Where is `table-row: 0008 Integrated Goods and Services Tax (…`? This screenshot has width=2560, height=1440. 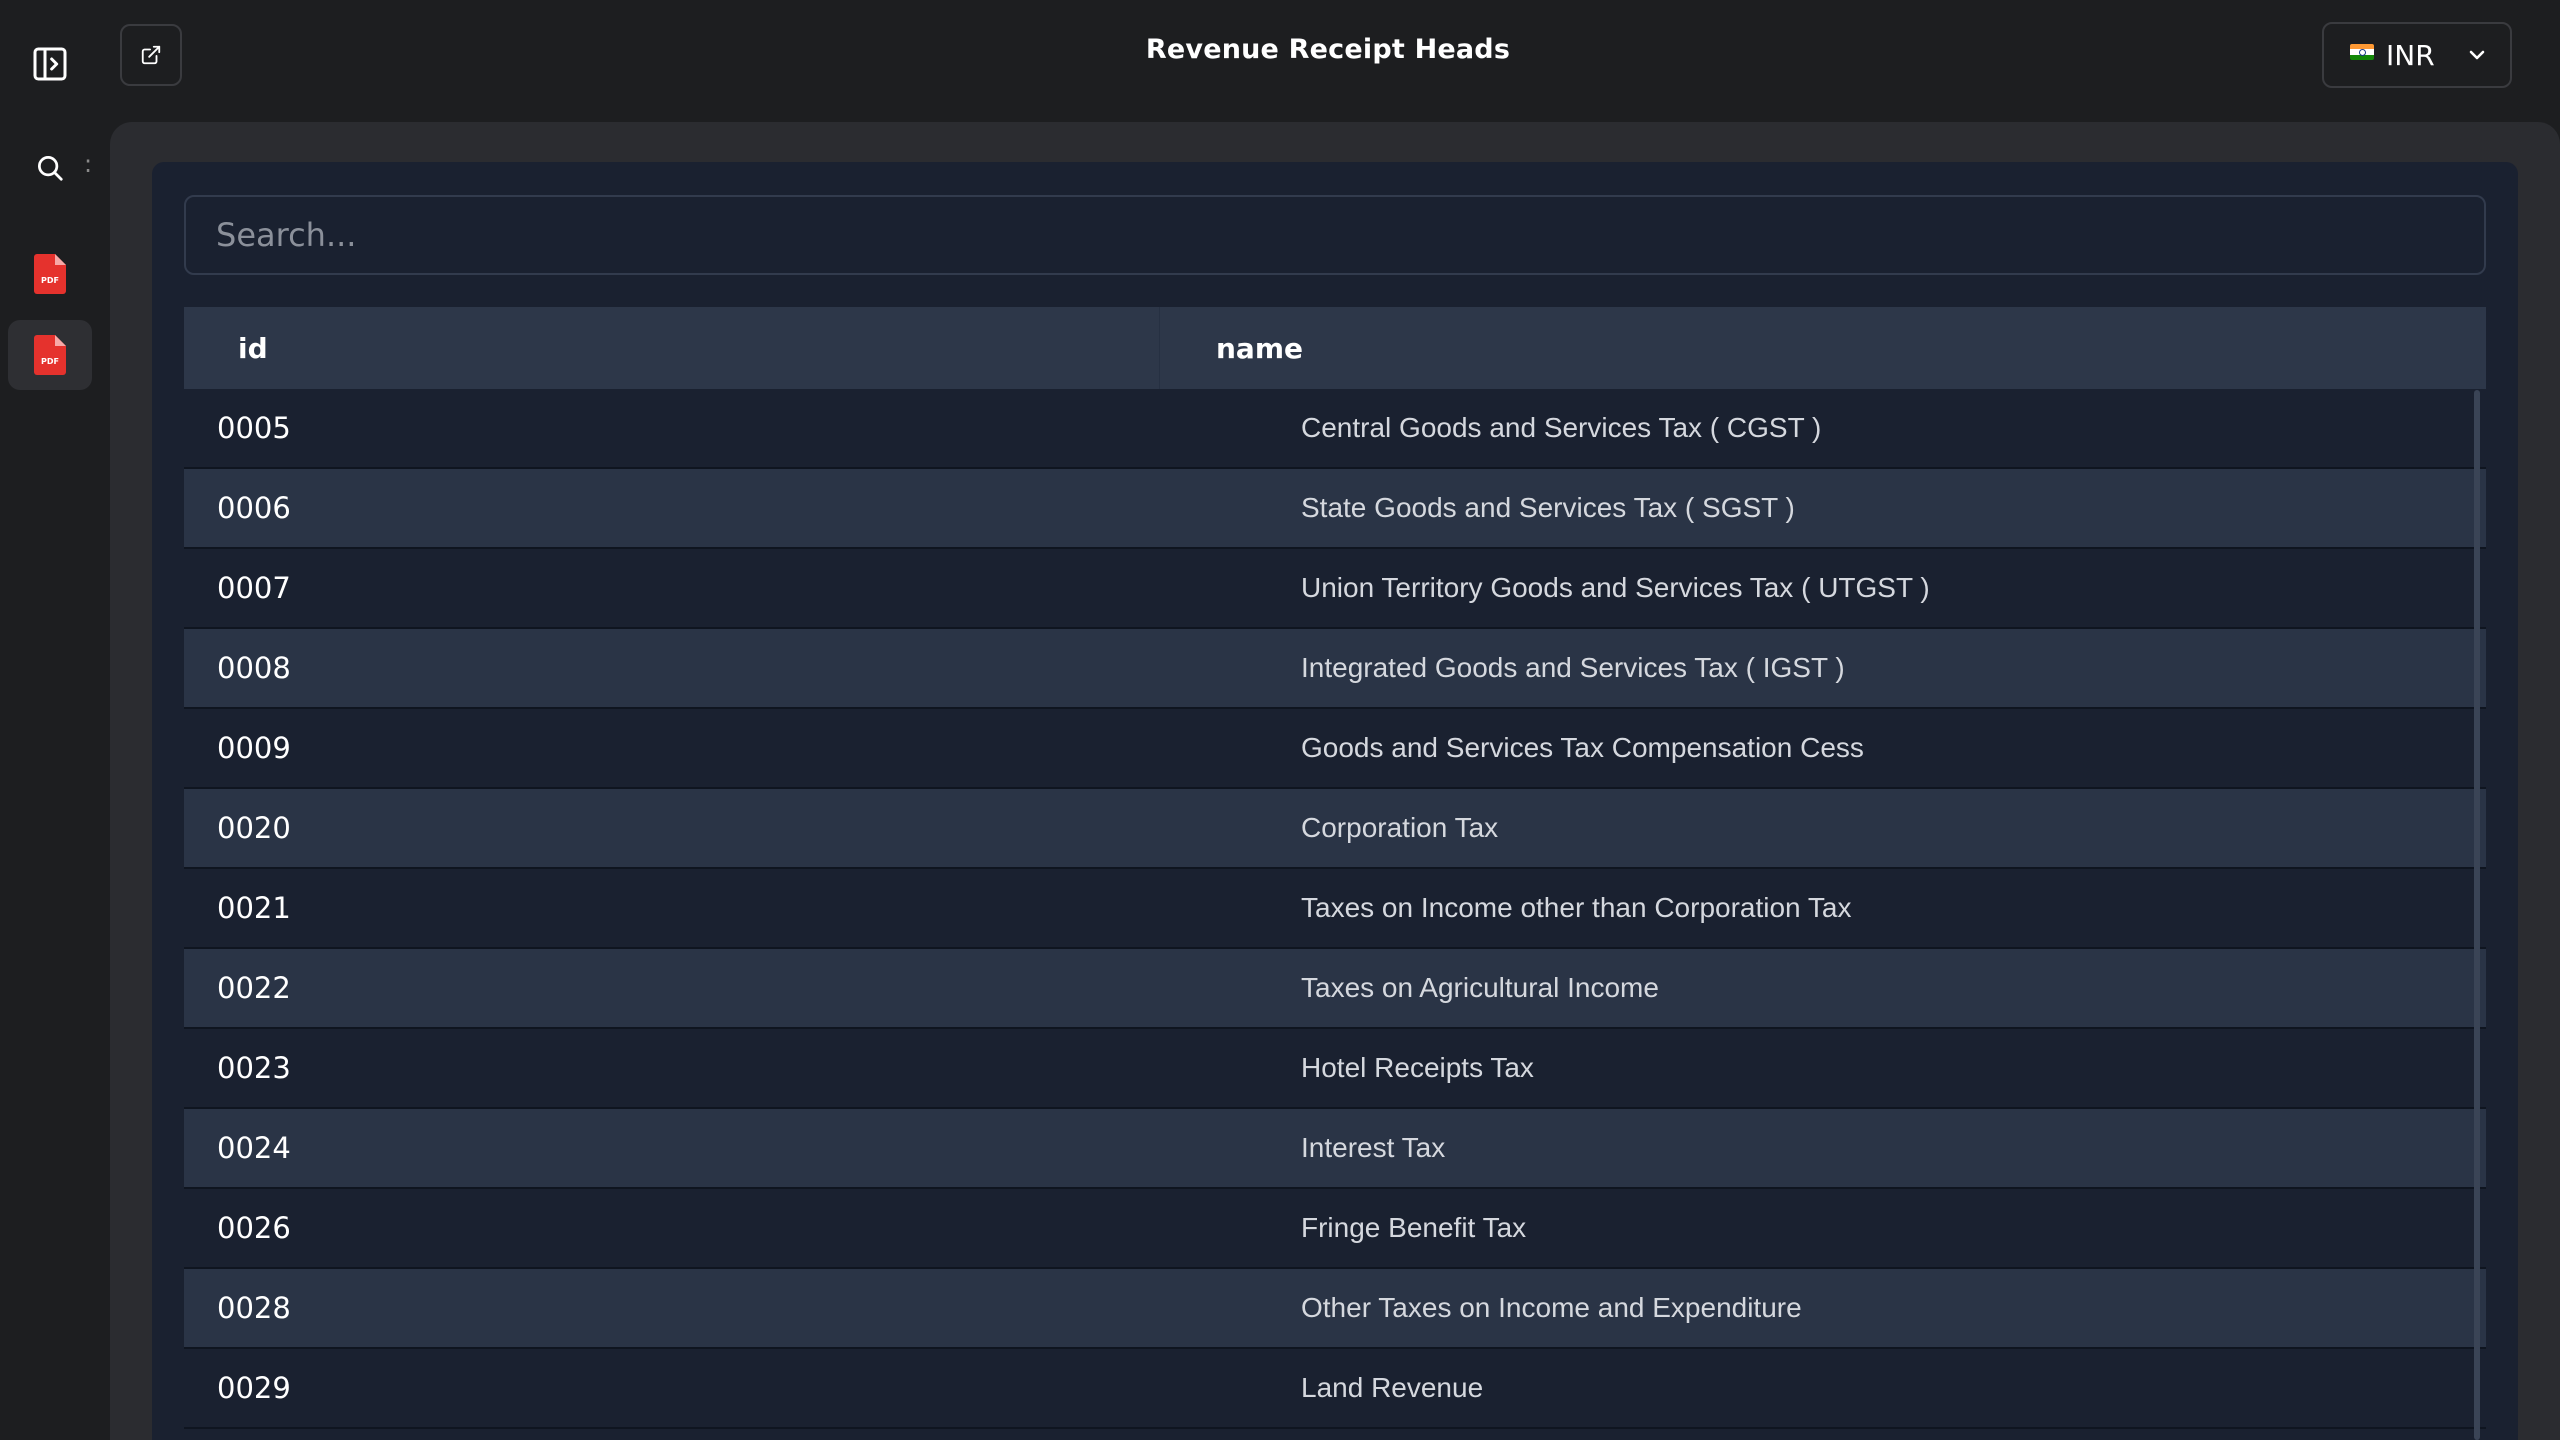 table-row: 0008 Integrated Goods and Services Tax (… is located at coordinates (1335, 669).